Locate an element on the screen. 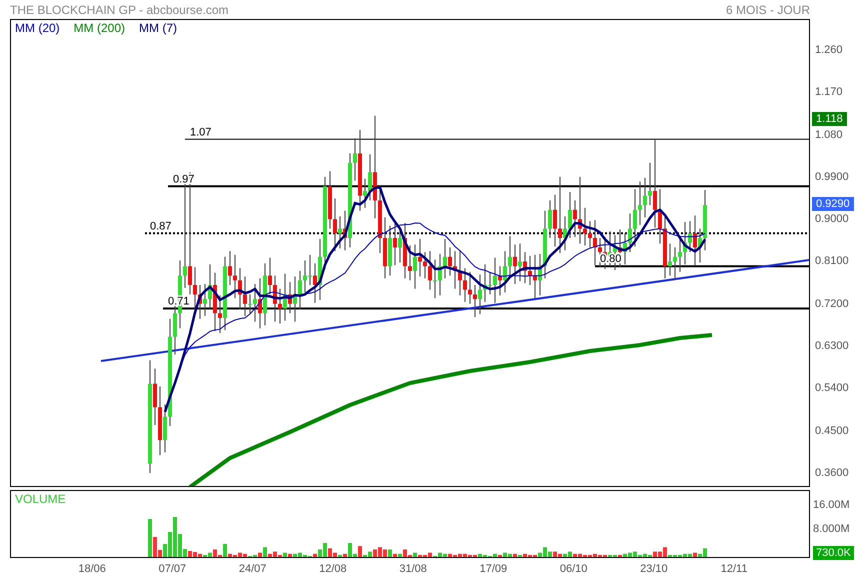  price-axis-label: 0.9900 is located at coordinates (832, 177).